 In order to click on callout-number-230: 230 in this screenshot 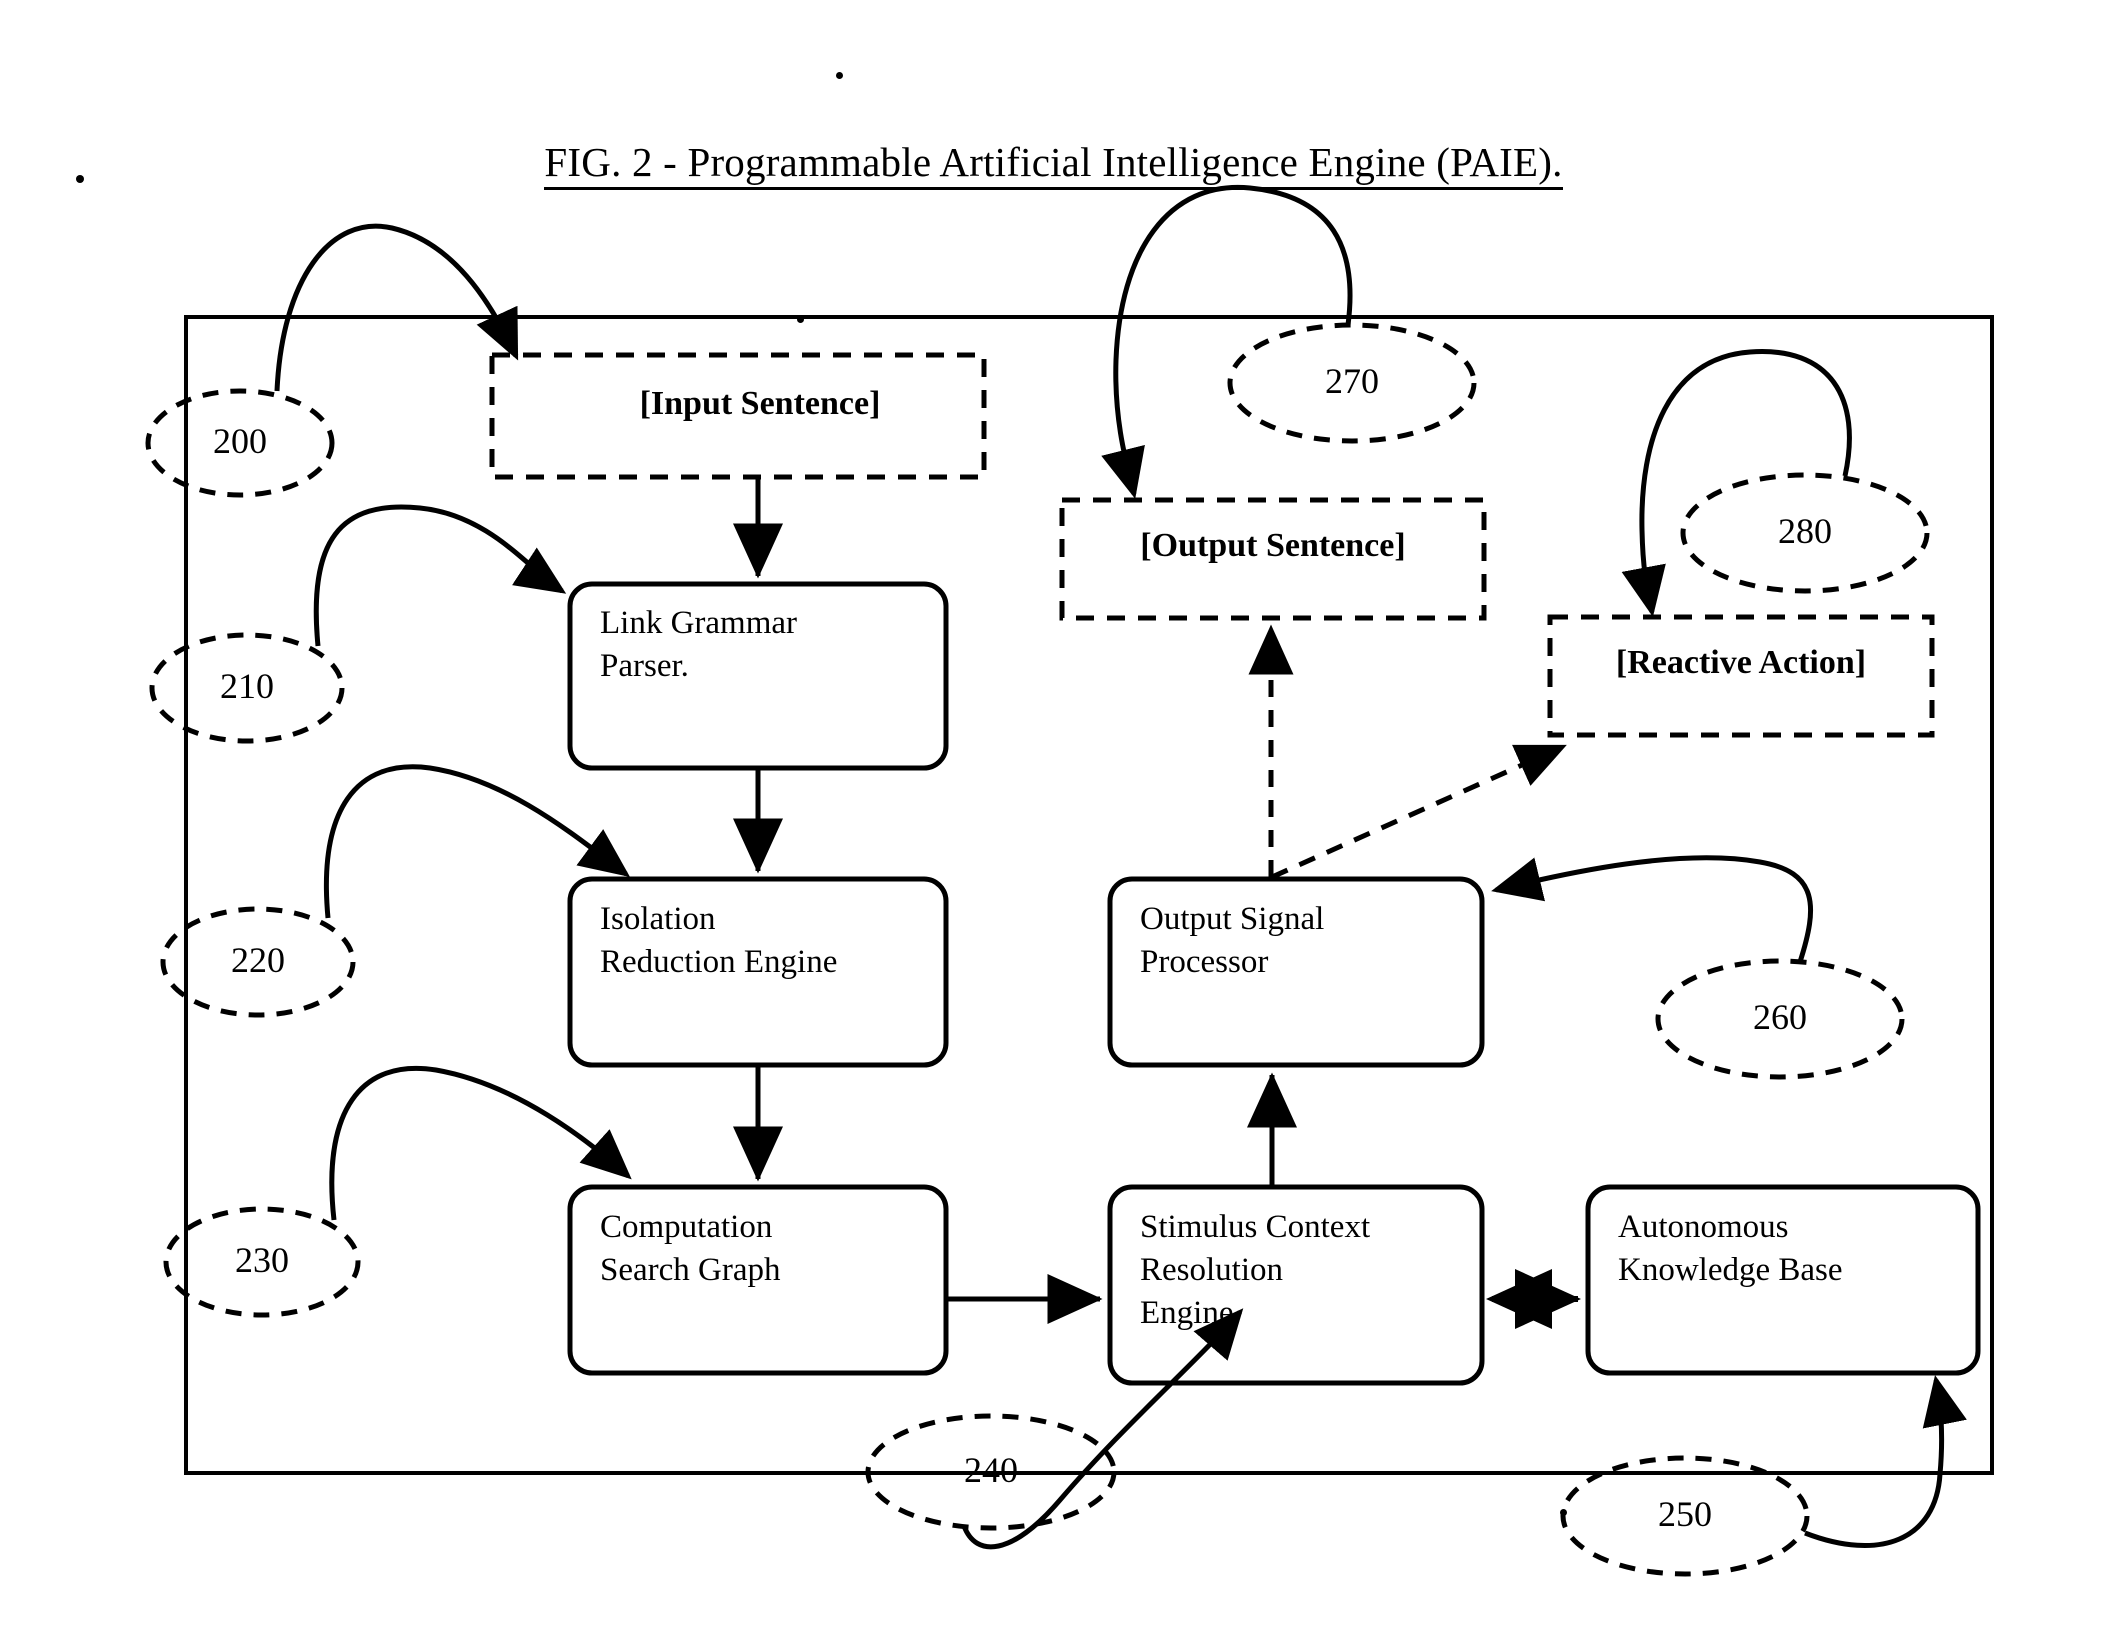, I will do `click(262, 1260)`.